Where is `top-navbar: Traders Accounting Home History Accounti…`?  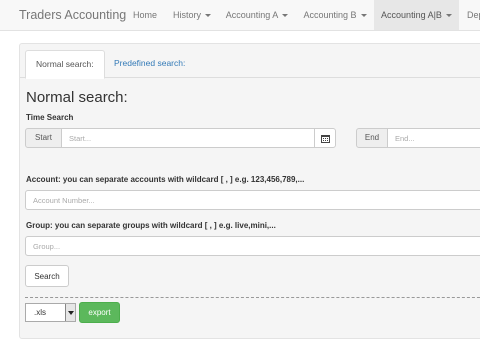 top-navbar: Traders Accounting Home History Accounti… is located at coordinates (240, 15).